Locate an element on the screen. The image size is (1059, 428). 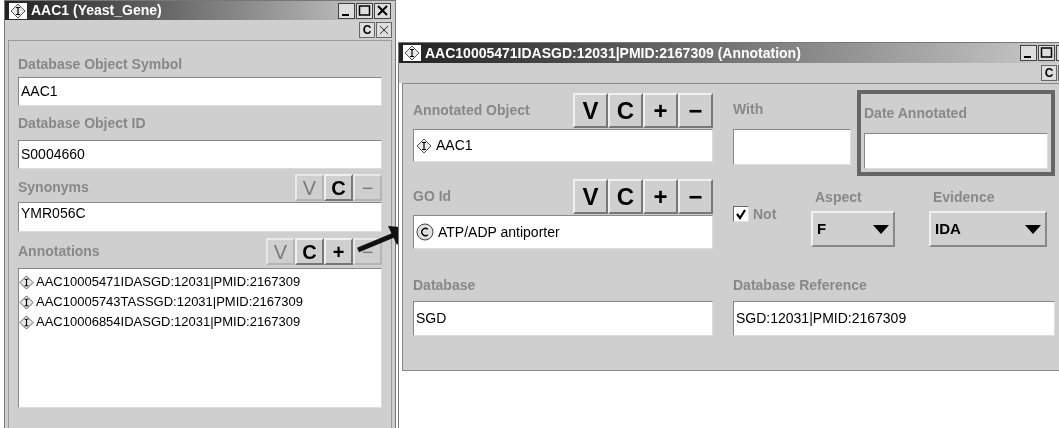
field-label: Date Annotated is located at coordinates (916, 113).